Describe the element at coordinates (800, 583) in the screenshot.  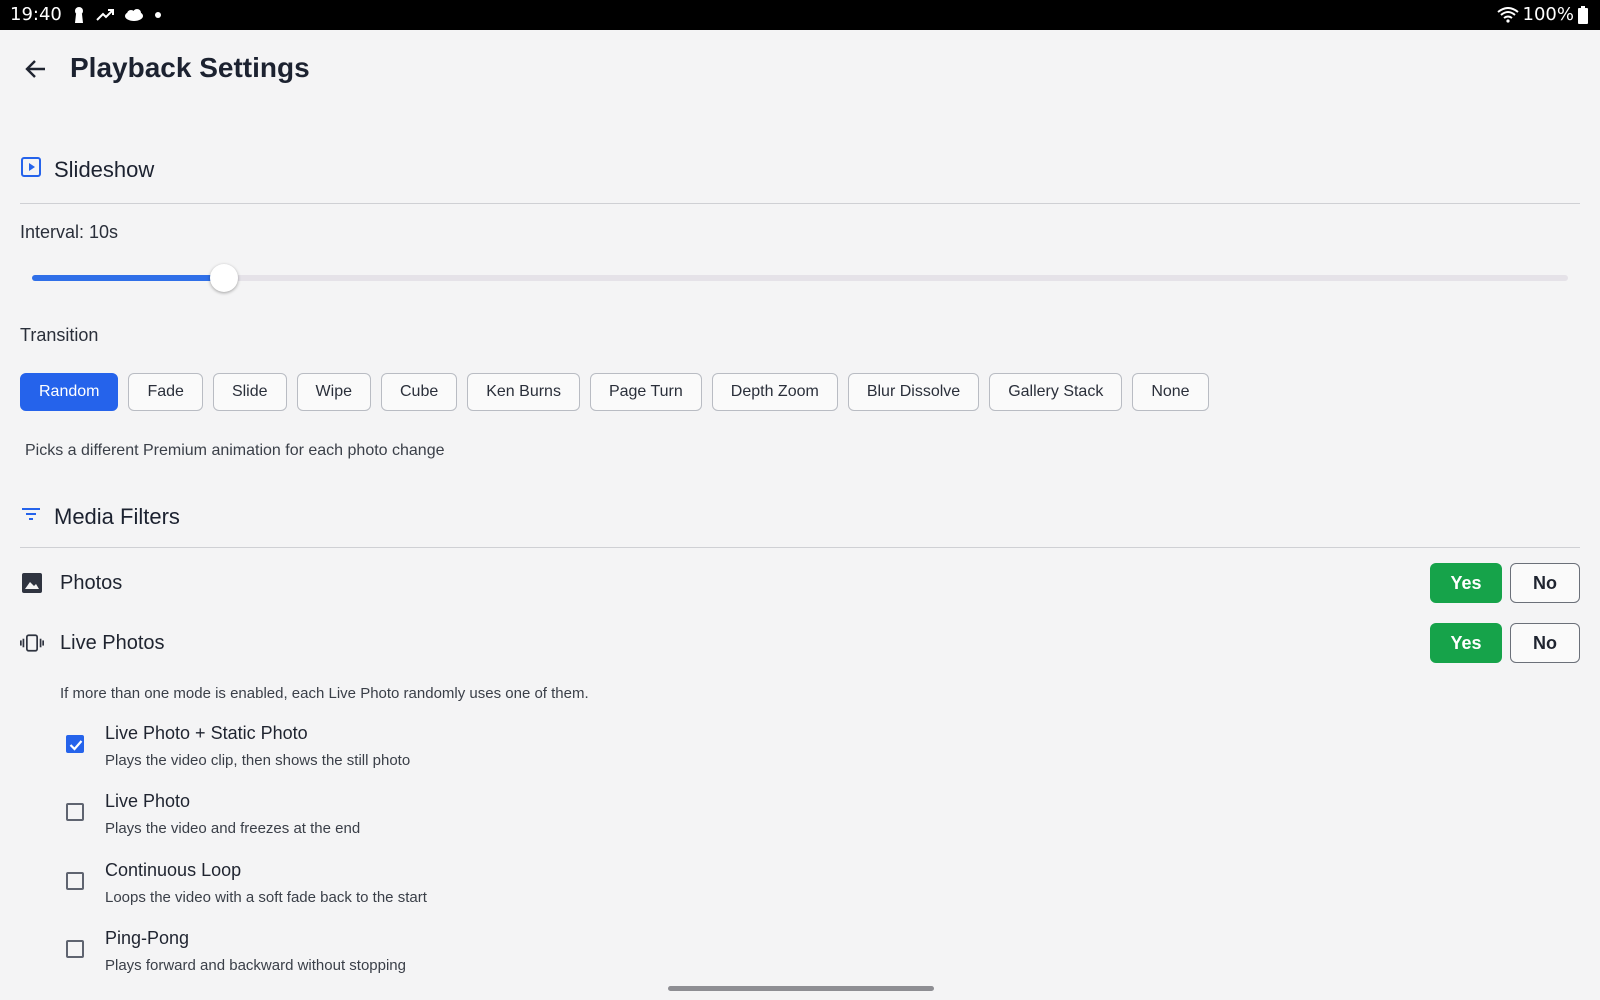
I see `photos-filter-row: Photos Yes No` at that location.